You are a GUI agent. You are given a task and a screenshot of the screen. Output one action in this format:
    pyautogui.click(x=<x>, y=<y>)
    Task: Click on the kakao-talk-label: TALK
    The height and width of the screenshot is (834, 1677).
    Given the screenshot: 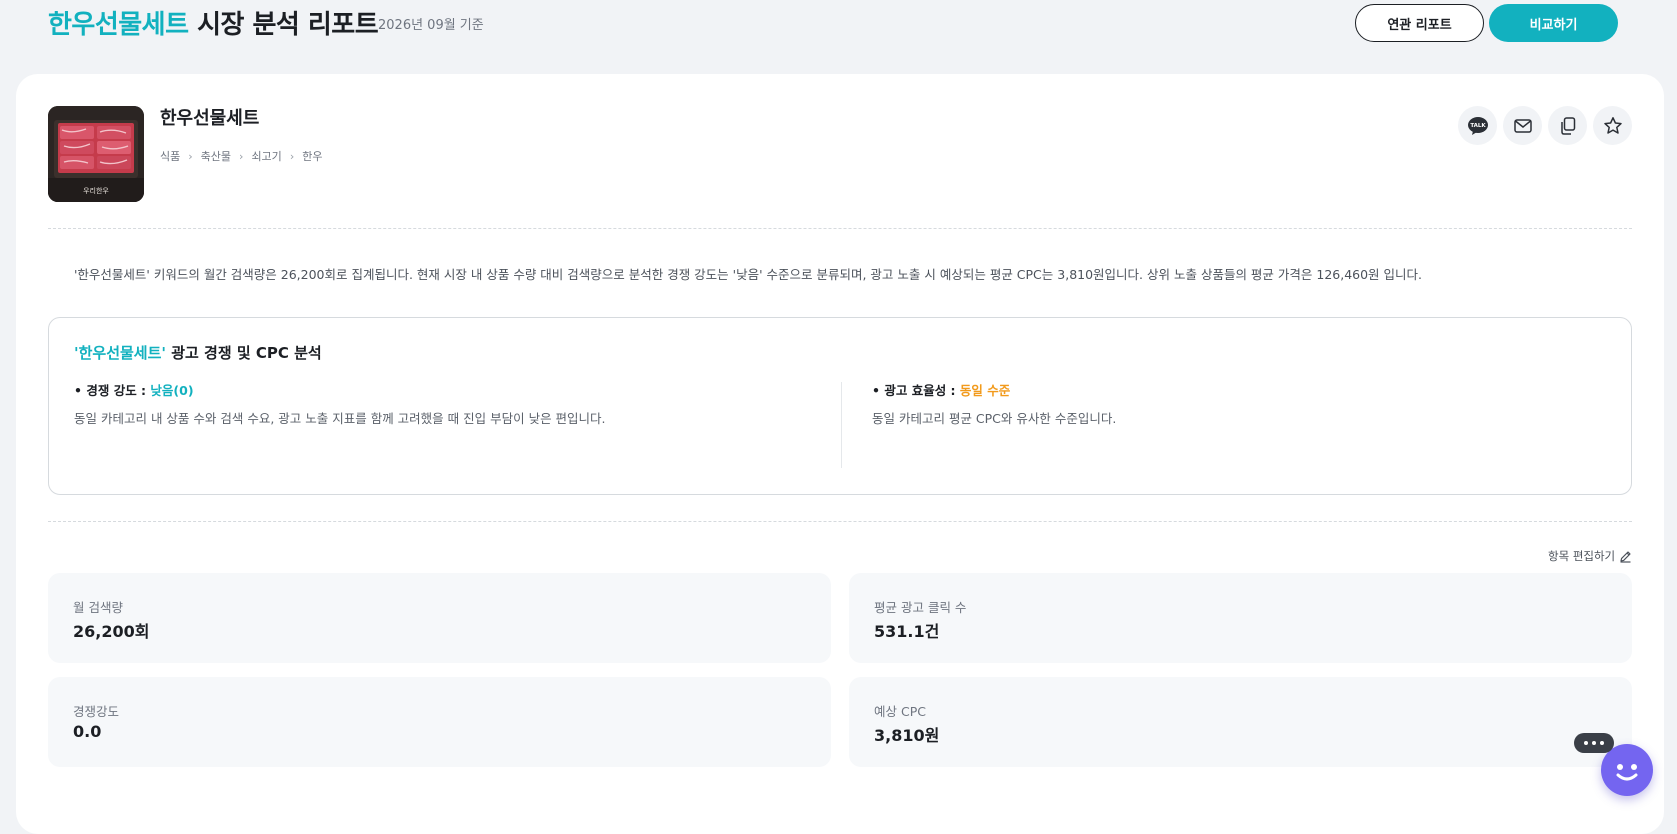 What is the action you would take?
    pyautogui.click(x=1478, y=126)
    